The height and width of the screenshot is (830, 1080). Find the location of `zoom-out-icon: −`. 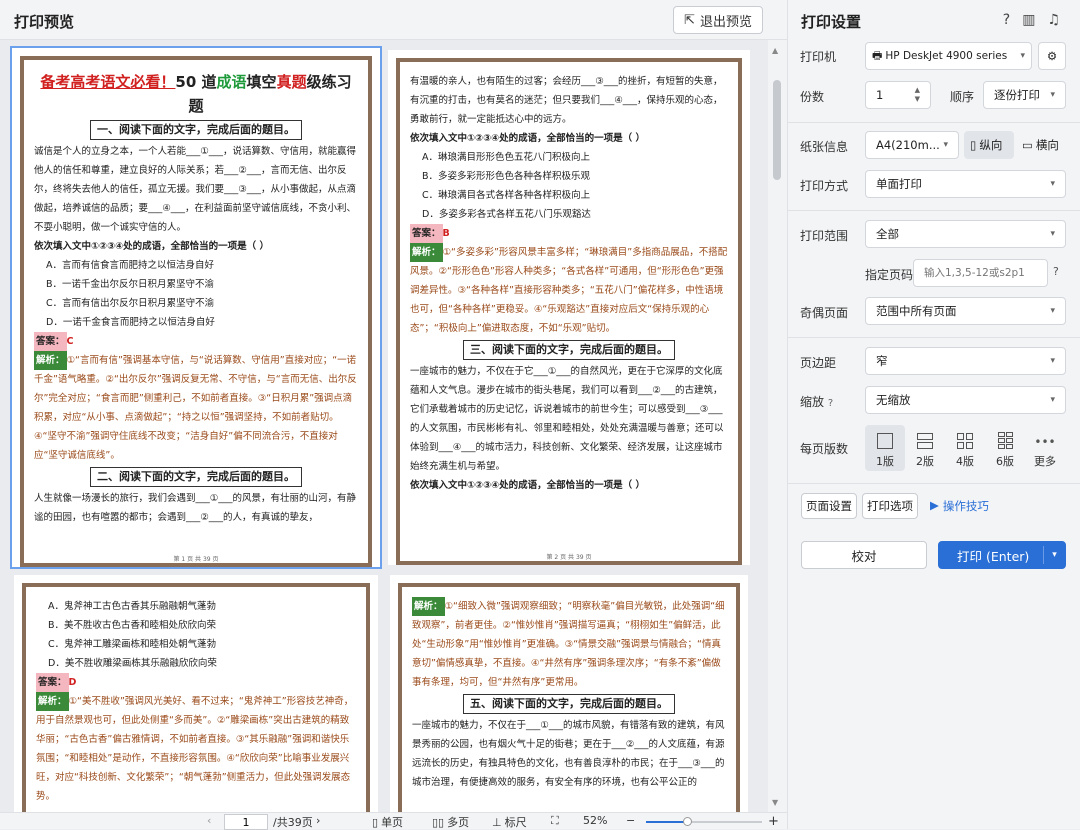

zoom-out-icon: − is located at coordinates (630, 820).